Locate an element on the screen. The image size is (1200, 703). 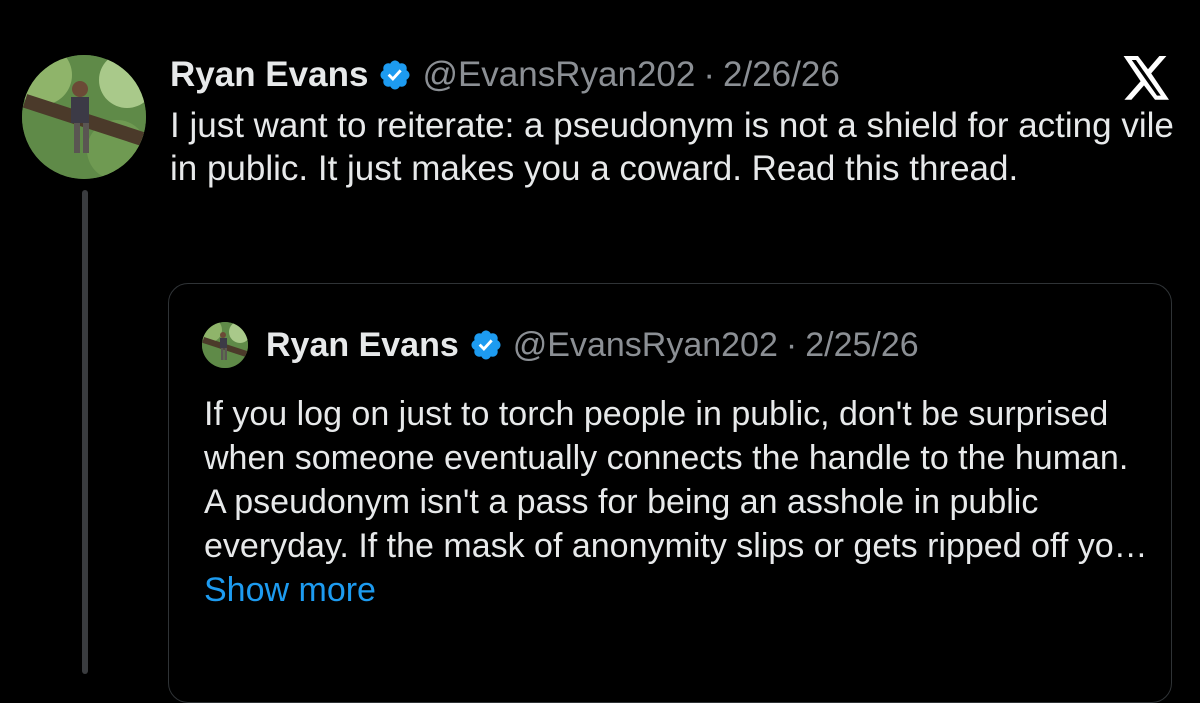
quoted-author-name: Ryan Evans is located at coordinates (362, 344).